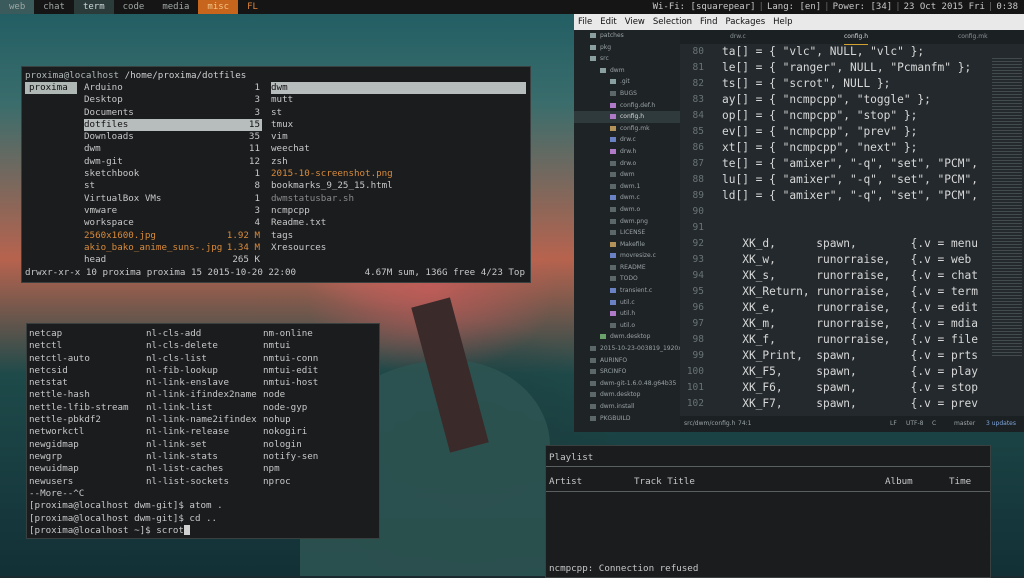  What do you see at coordinates (744, 424) in the screenshot?
I see `status-cursor-position: 74:1` at bounding box center [744, 424].